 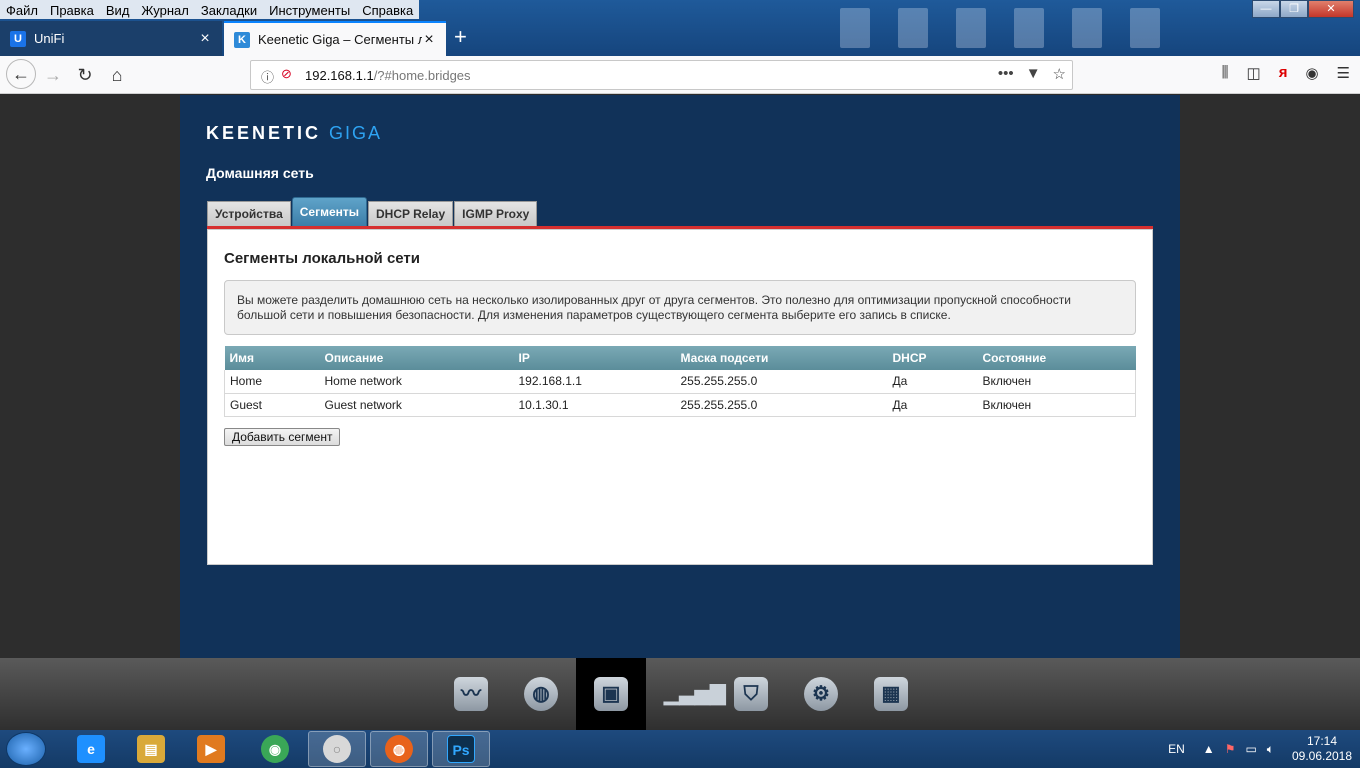 What do you see at coordinates (661, 75) in the screenshot?
I see `url-bar: ⓘ ⊘ 192.168.1.1/?#home.bridges ••• ▼ ☆` at bounding box center [661, 75].